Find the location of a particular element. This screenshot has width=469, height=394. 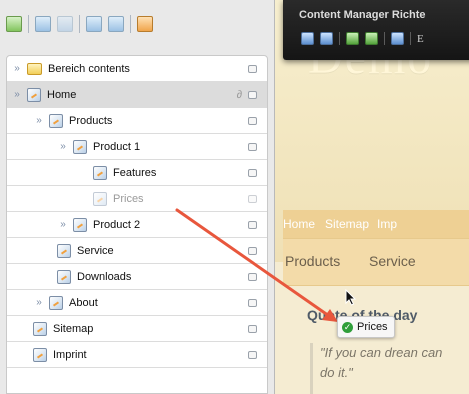

tree-item-label: Bereich contents is located at coordinates (89, 68).